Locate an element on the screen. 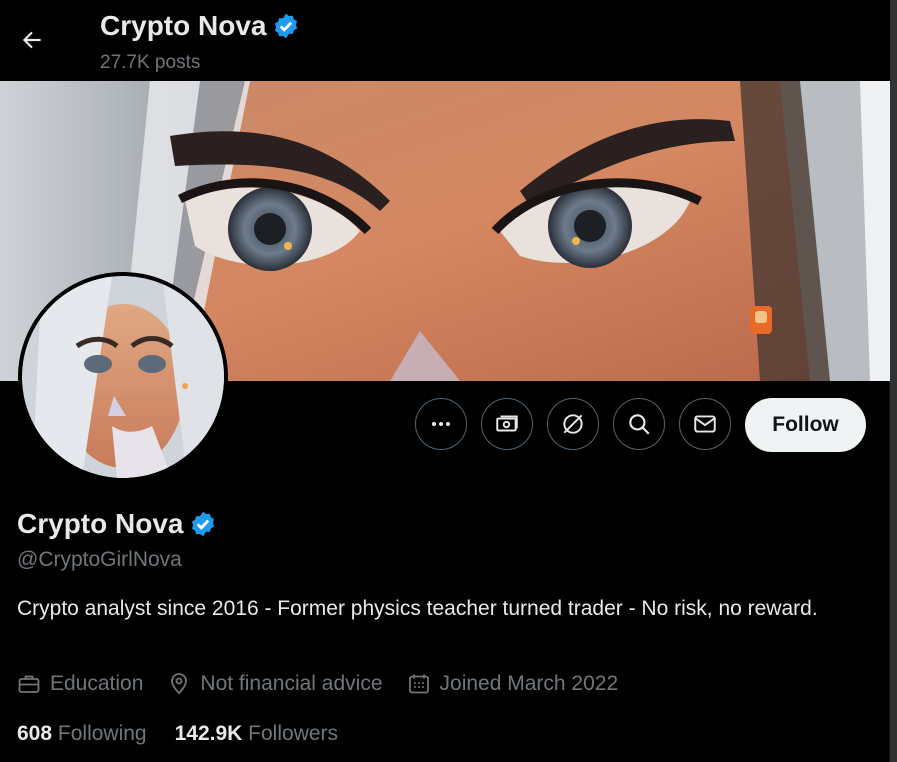 Image resolution: width=897 pixels, height=762 pixels. back-button is located at coordinates (32, 40).